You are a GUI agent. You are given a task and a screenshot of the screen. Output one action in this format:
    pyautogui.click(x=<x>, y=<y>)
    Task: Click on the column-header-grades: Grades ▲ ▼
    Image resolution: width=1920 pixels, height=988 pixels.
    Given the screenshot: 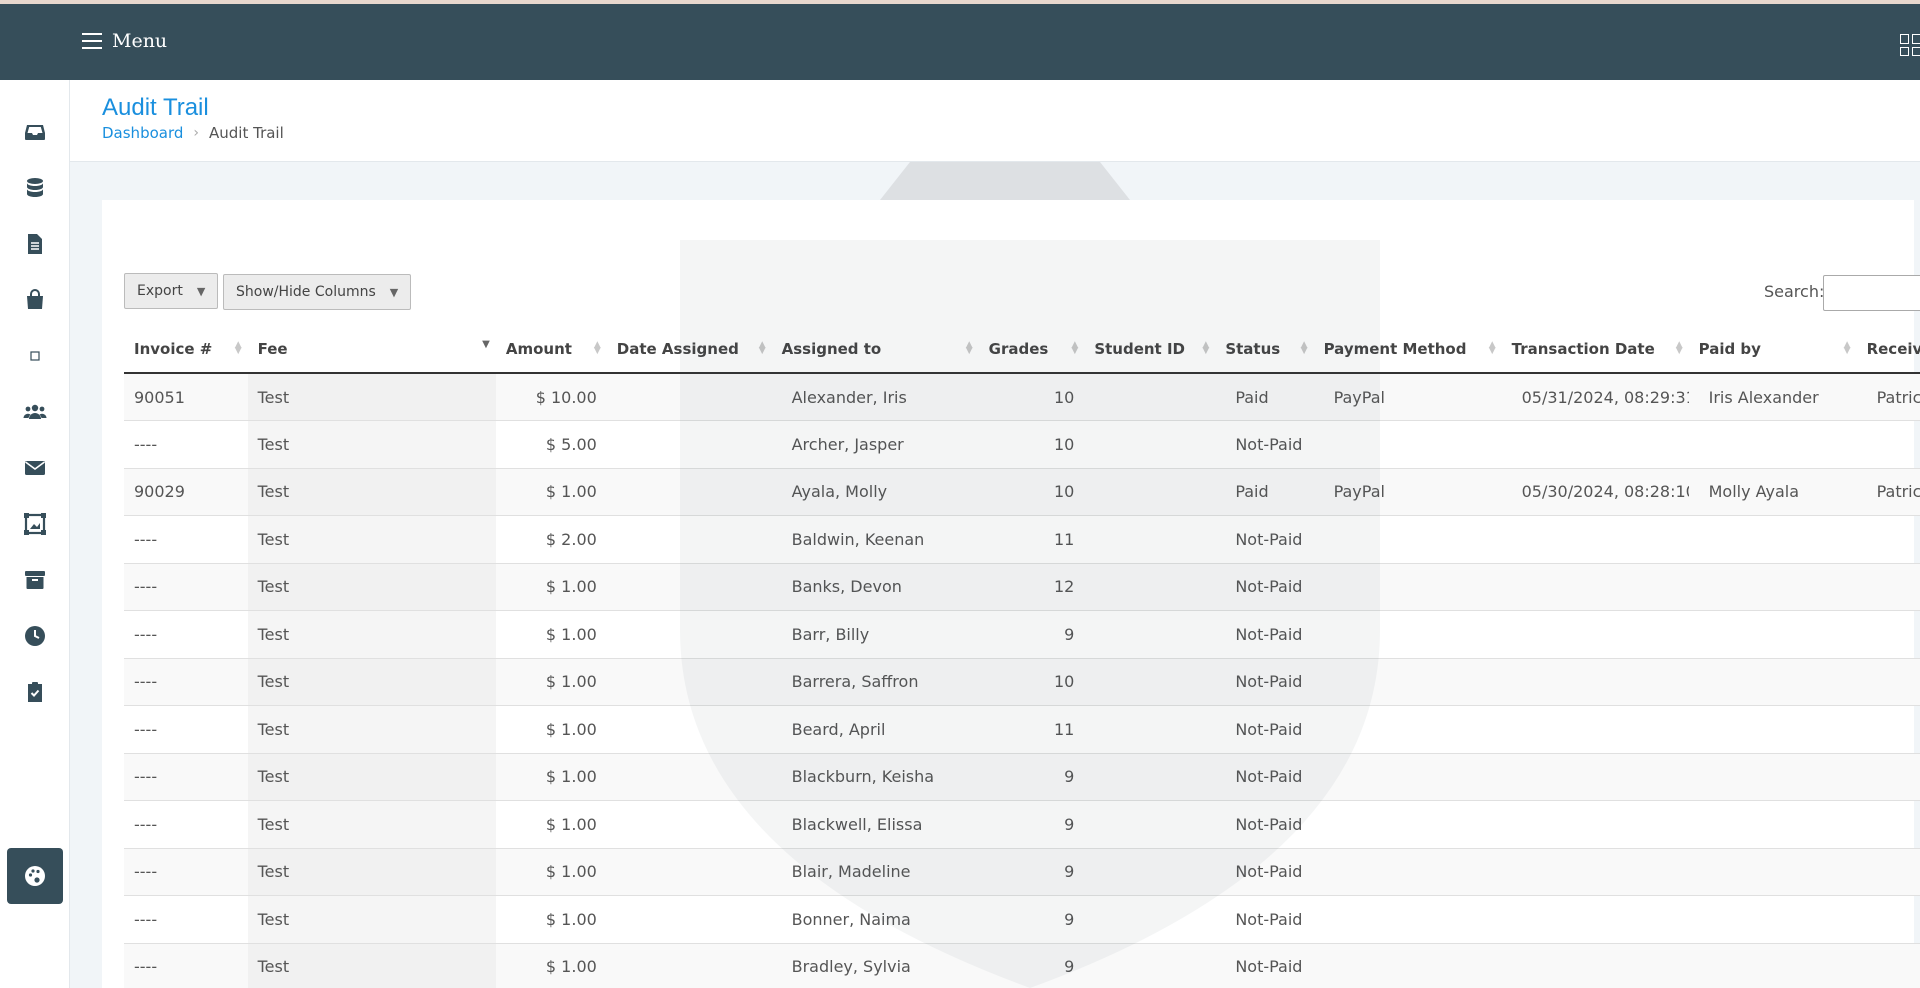 What is the action you would take?
    pyautogui.click(x=1031, y=349)
    